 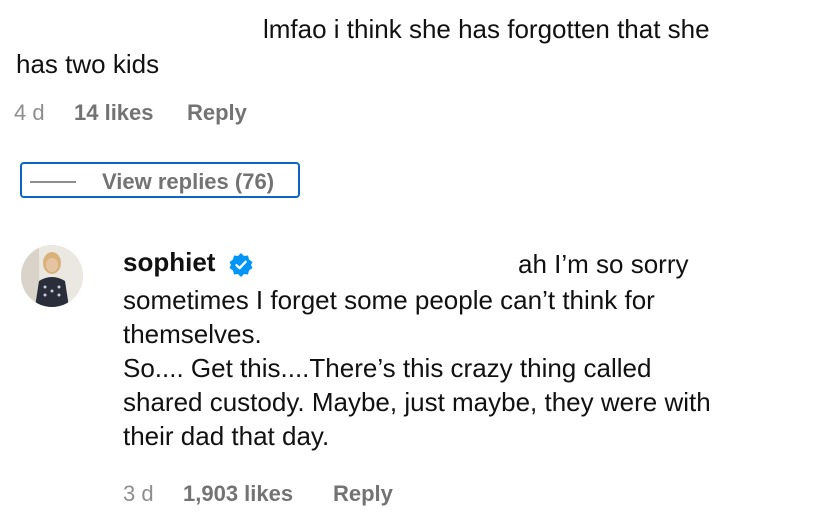 I want to click on view-replies-label: View replies (76), so click(x=188, y=181).